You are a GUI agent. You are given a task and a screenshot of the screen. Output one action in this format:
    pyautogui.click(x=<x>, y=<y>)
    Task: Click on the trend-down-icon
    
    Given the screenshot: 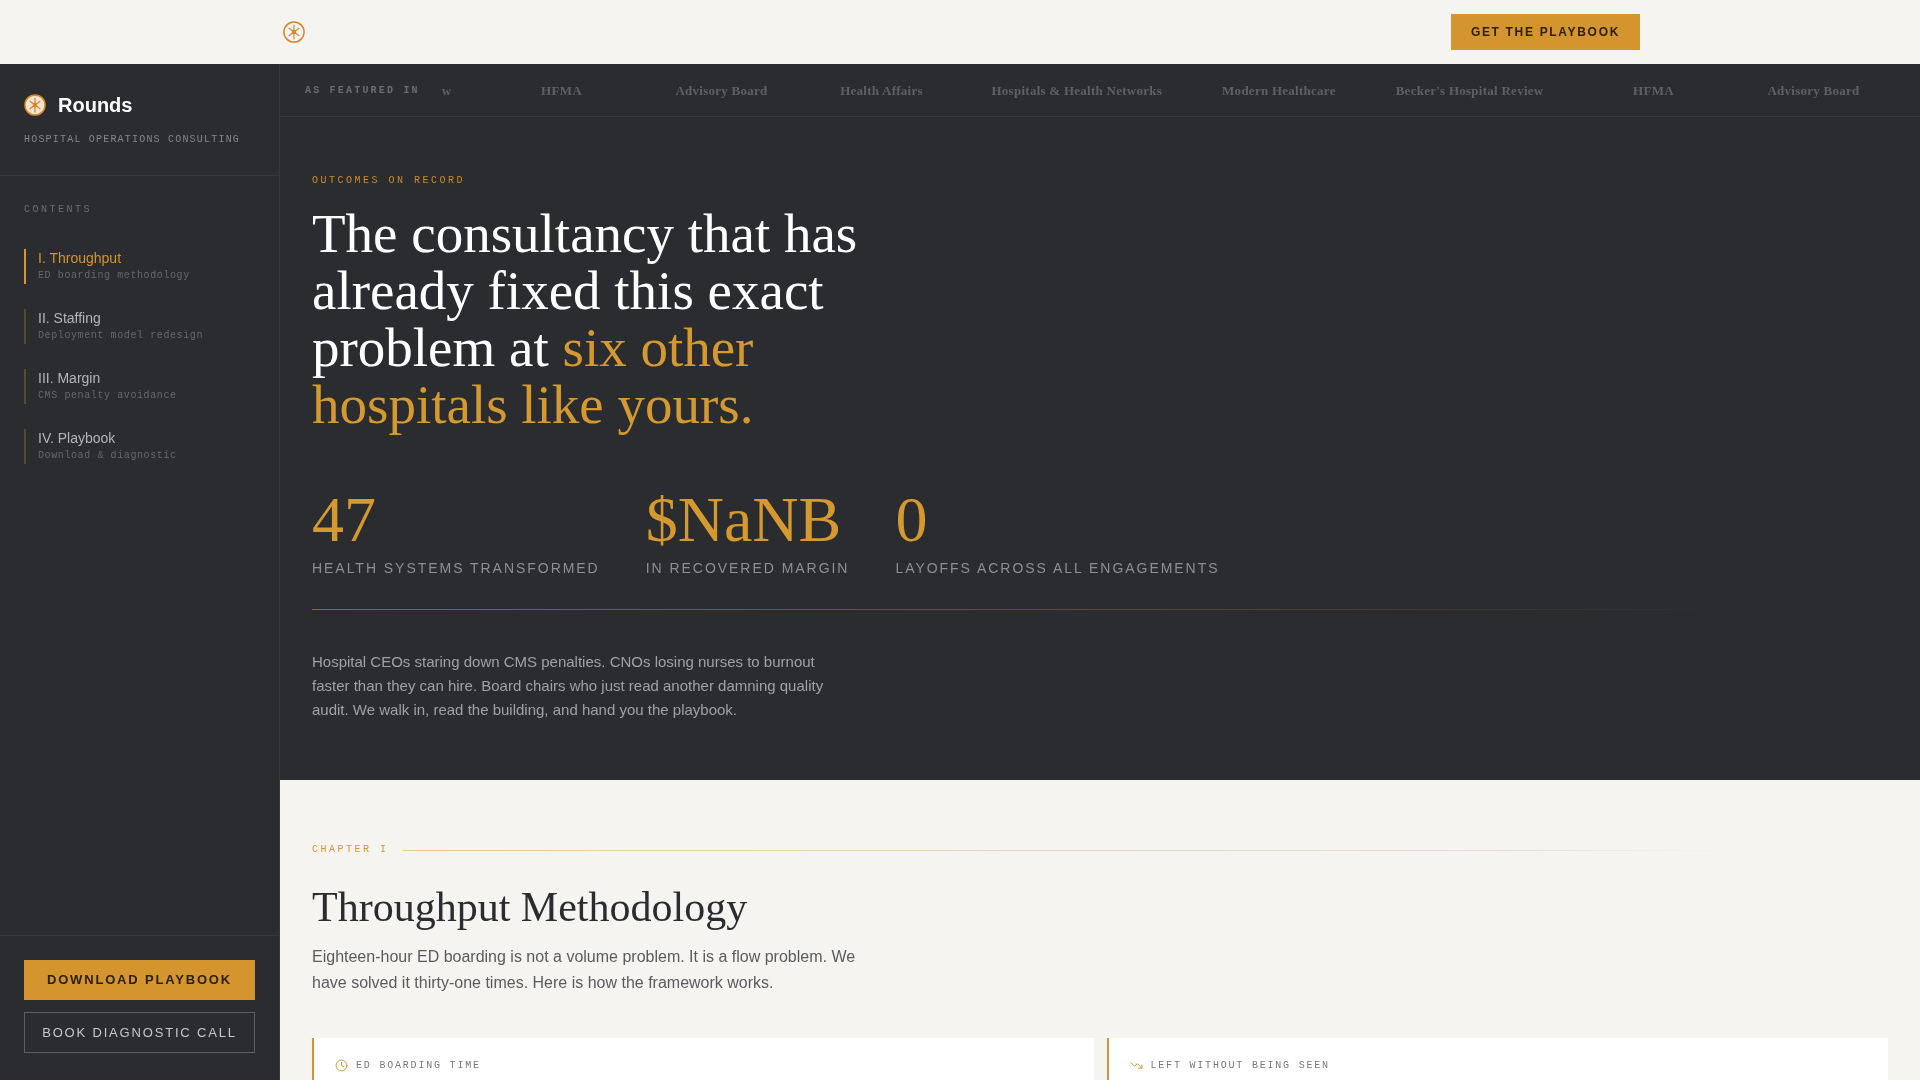 What is the action you would take?
    pyautogui.click(x=1136, y=1065)
    